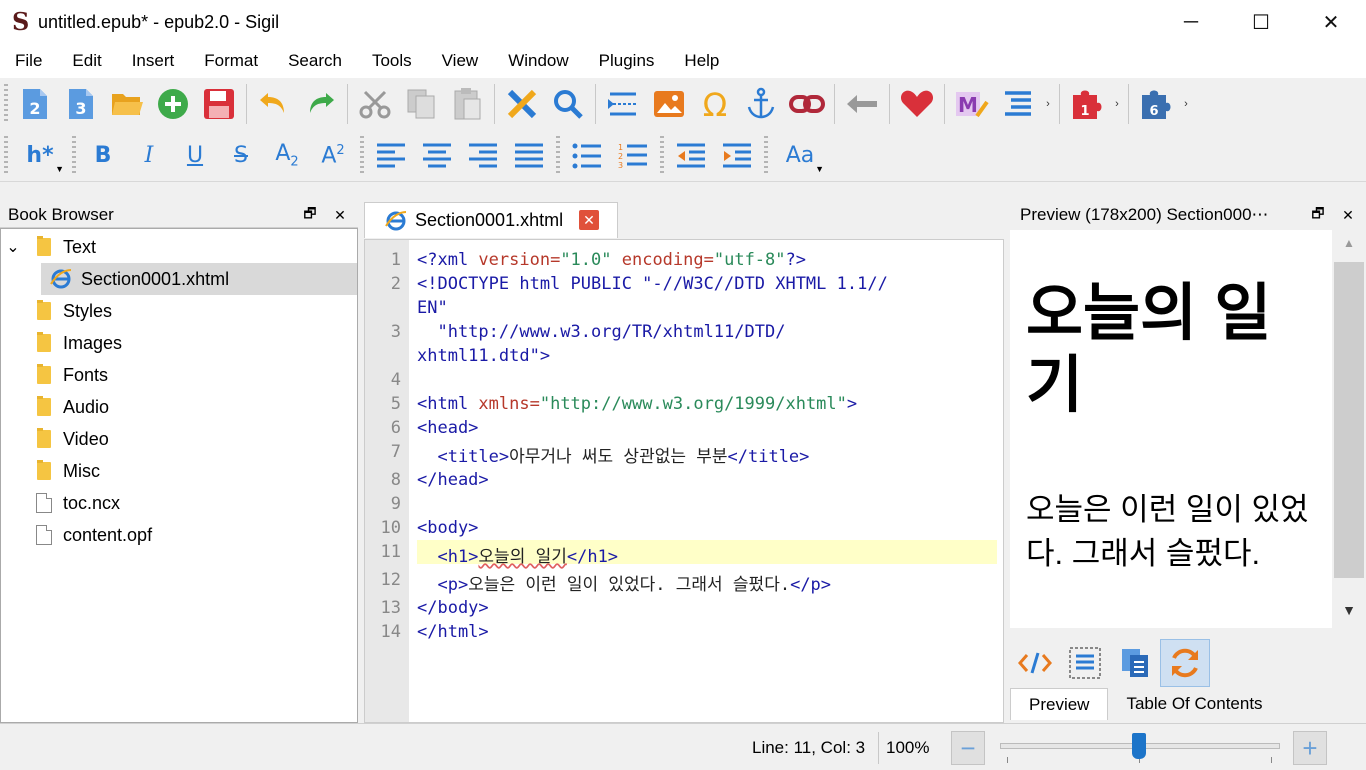 The image size is (1366, 770). What do you see at coordinates (274, 104) in the screenshot?
I see `undo-button` at bounding box center [274, 104].